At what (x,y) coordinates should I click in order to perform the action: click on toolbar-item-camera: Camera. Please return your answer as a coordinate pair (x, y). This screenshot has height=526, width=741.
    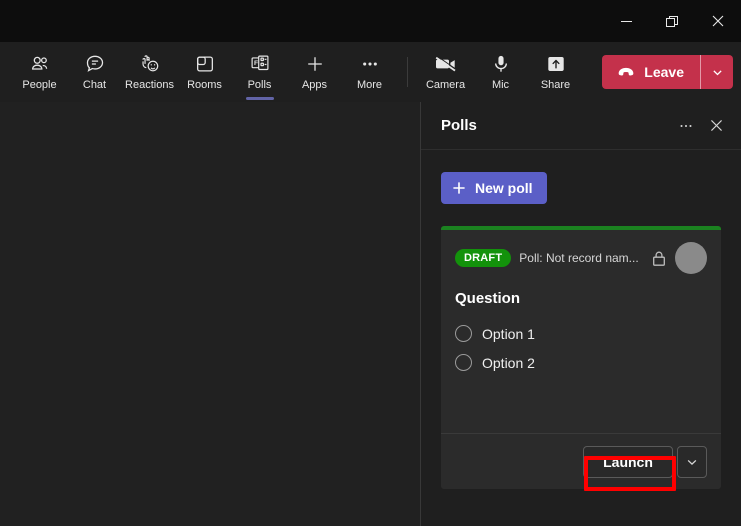
    Looking at the image, I should click on (445, 72).